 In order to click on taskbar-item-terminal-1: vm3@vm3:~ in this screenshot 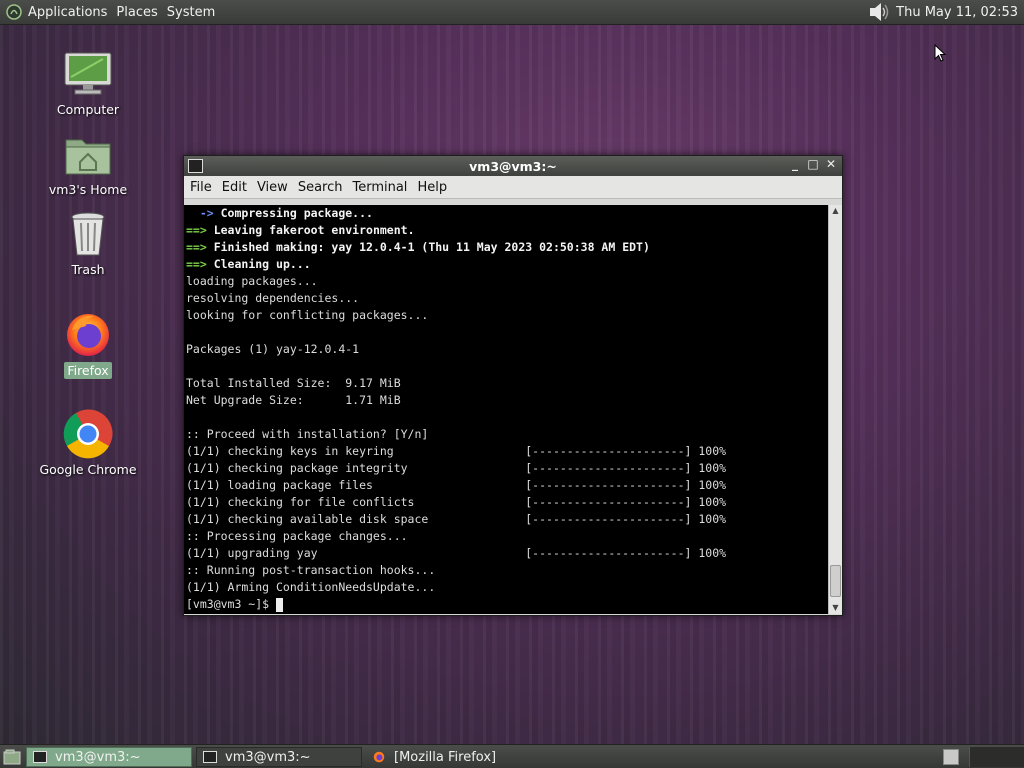, I will do `click(109, 757)`.